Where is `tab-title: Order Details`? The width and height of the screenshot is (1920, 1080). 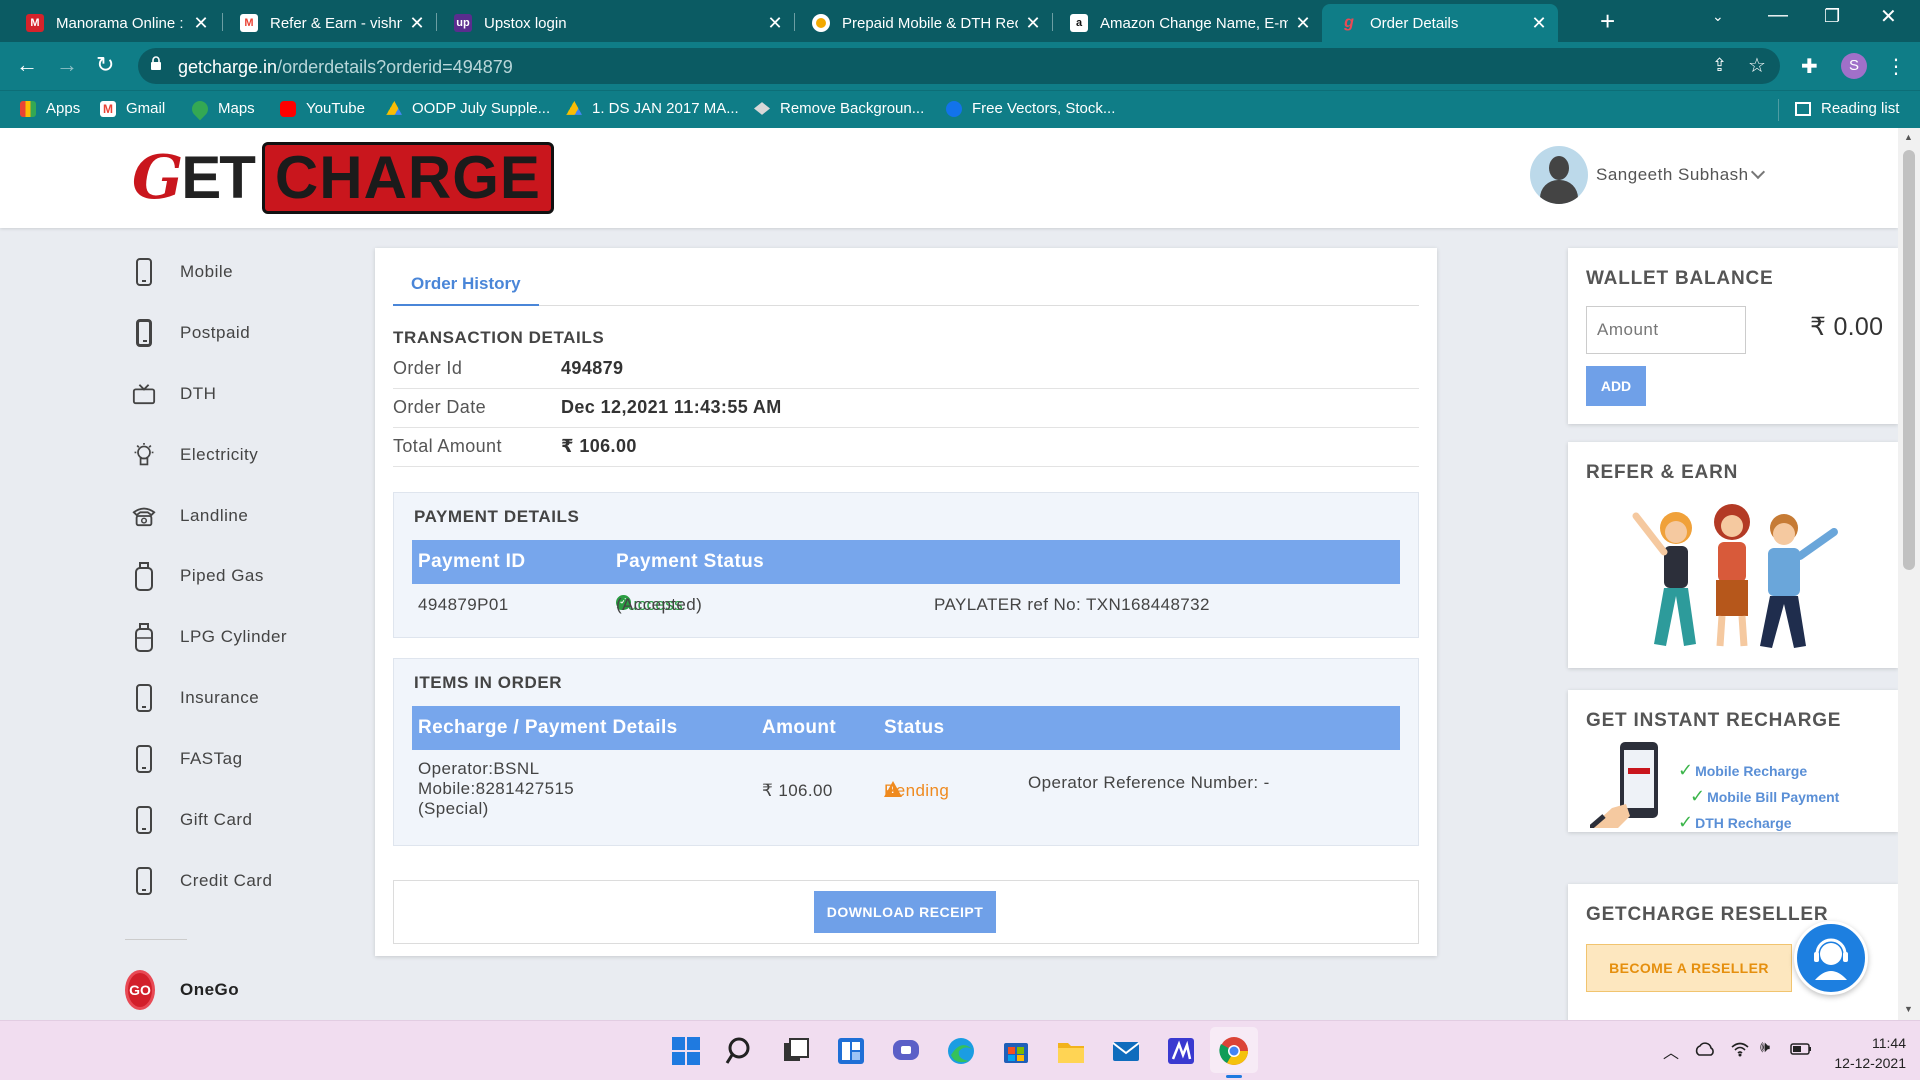 tab-title: Order Details is located at coordinates (1414, 23).